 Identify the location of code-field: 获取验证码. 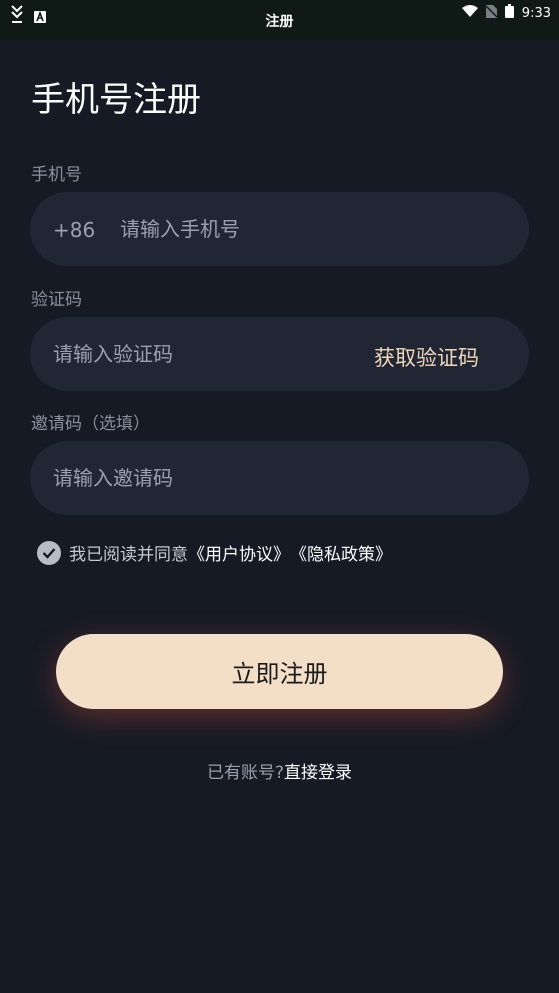
(279, 354).